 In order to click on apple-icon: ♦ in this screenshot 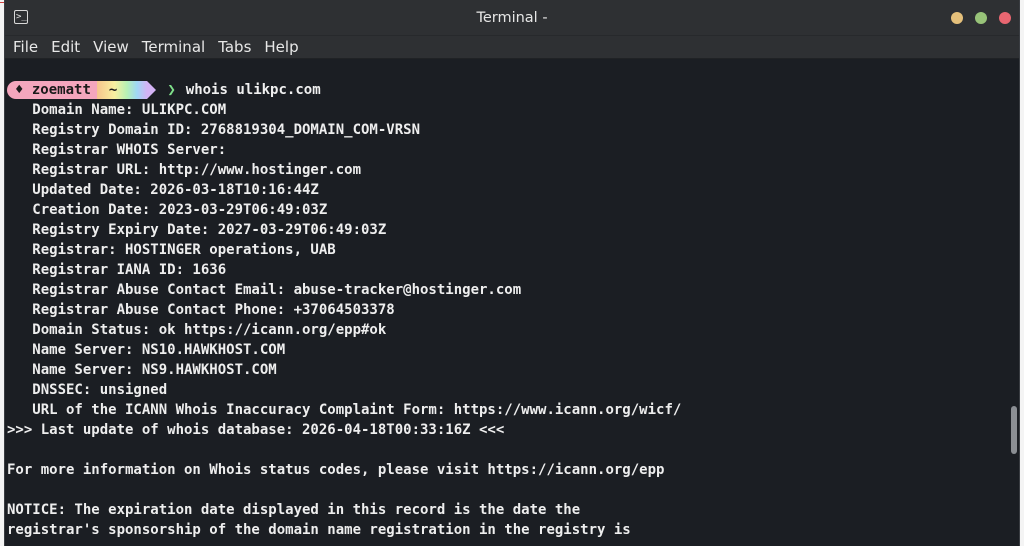, I will do `click(19, 90)`.